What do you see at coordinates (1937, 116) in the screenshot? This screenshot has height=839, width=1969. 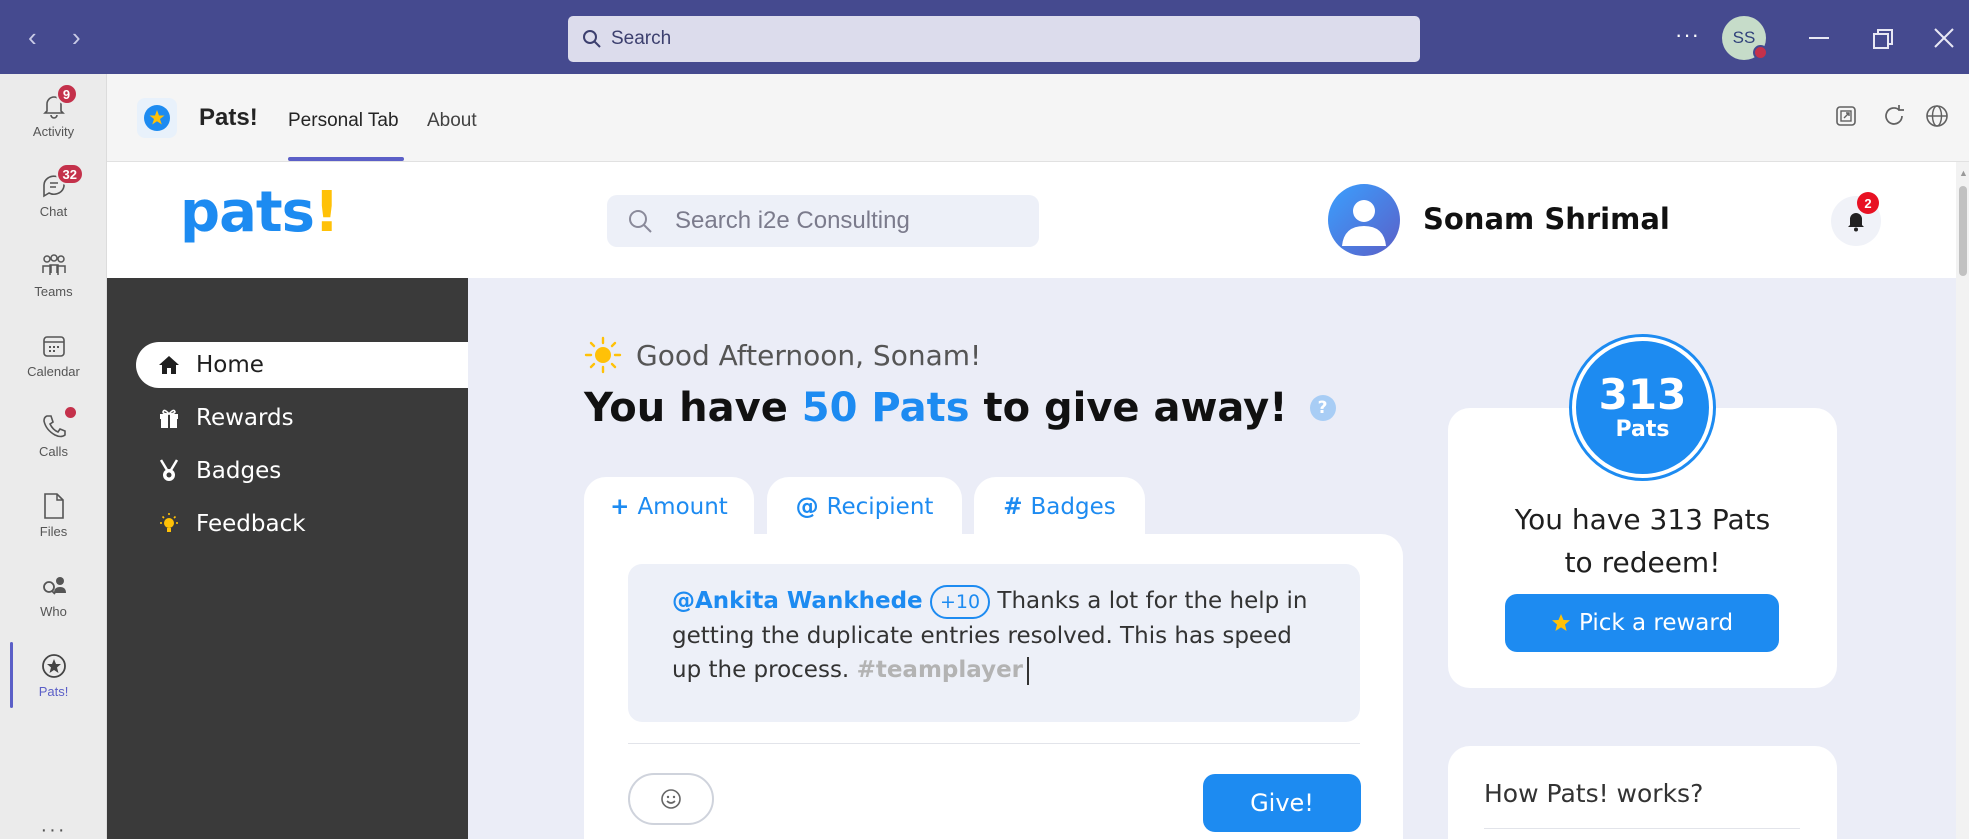 I see `globe-icon` at bounding box center [1937, 116].